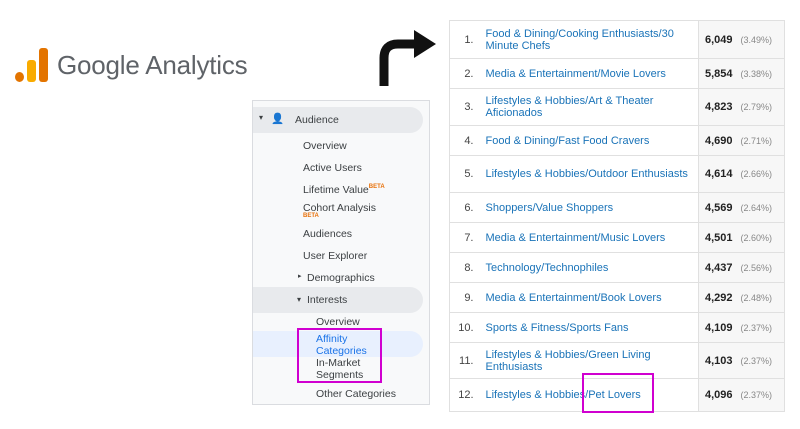 Image resolution: width=800 pixels, height=429 pixels. I want to click on users-cell: 4,103 (2.37%), so click(741, 360).